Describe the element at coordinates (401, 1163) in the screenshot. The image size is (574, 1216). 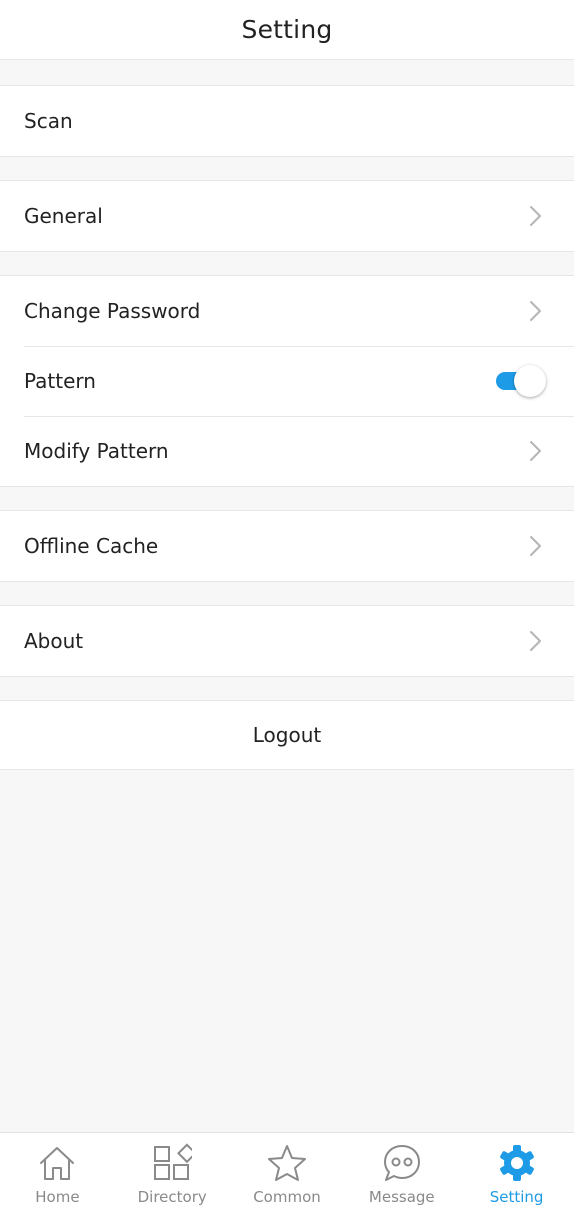
I see `chat-icon` at that location.